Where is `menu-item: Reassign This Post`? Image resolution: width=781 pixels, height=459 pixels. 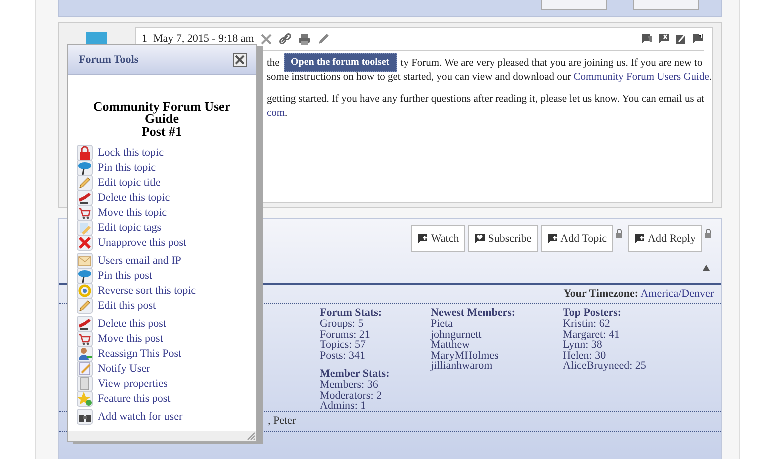
menu-item: Reassign This Post is located at coordinates (166, 353).